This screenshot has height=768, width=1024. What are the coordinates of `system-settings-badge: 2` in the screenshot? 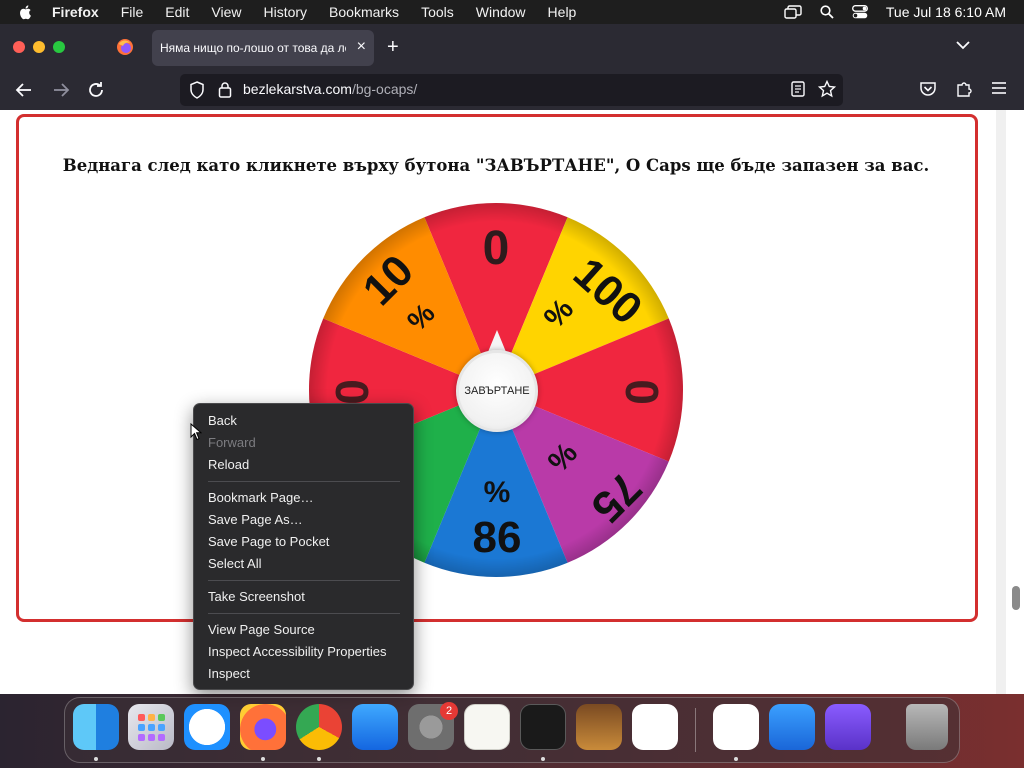 It's located at (449, 711).